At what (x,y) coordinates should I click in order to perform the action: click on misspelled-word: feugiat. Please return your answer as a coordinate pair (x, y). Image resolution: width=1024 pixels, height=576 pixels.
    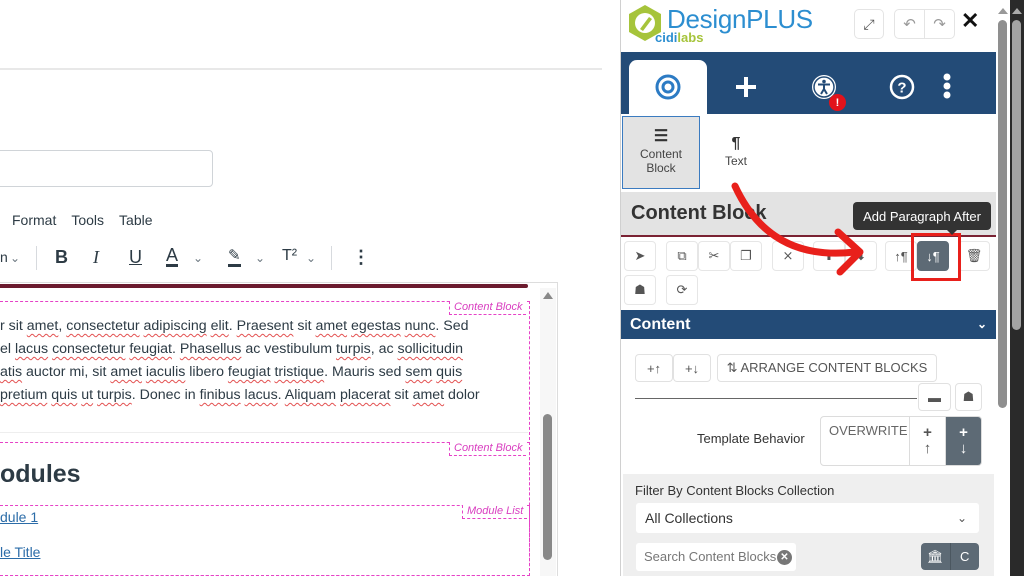
    Looking at the image, I should click on (249, 372).